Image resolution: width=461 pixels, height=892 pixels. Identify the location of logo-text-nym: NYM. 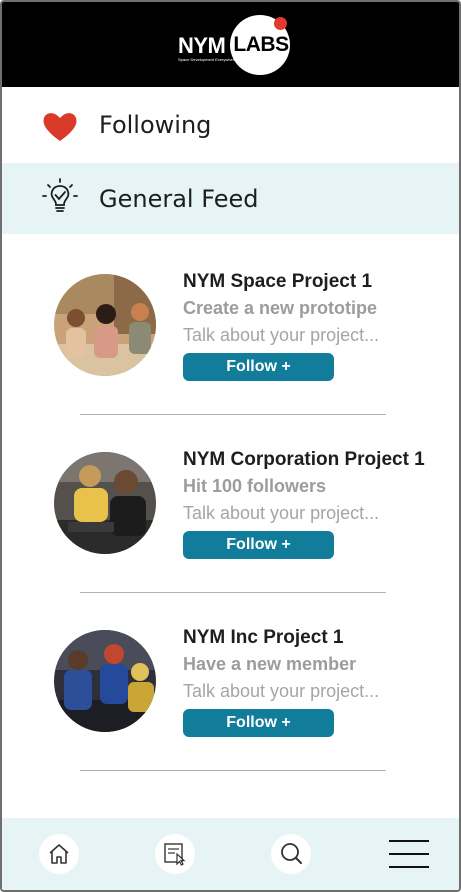
(202, 45).